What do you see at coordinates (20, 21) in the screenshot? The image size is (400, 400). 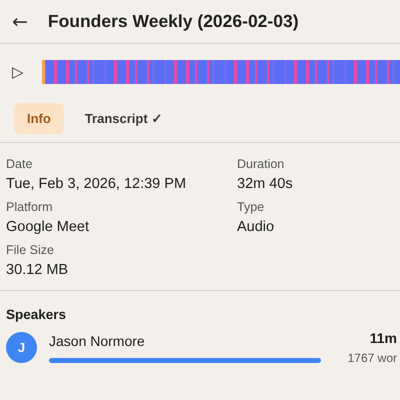 I see `back-button: ←` at bounding box center [20, 21].